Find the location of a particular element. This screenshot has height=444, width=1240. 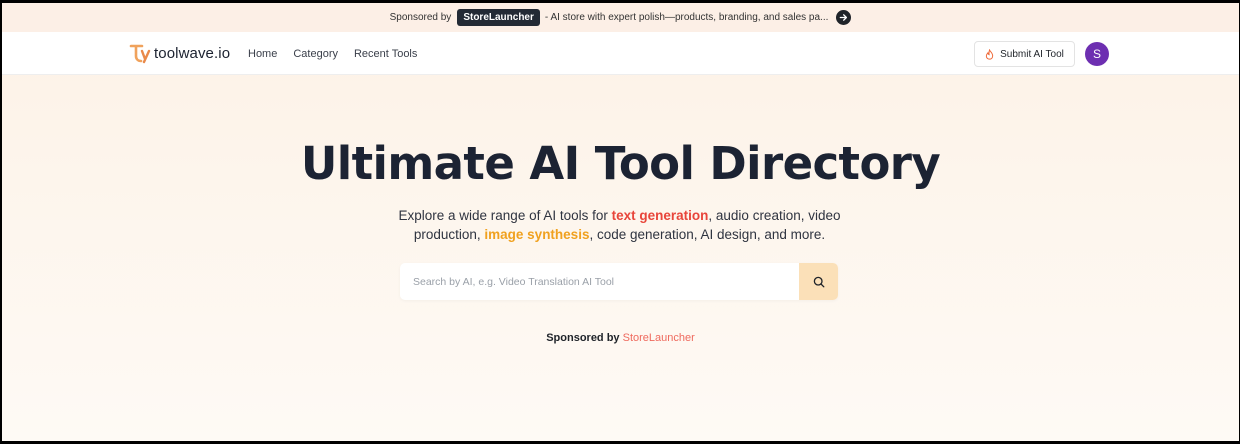

search-icon is located at coordinates (818, 281).